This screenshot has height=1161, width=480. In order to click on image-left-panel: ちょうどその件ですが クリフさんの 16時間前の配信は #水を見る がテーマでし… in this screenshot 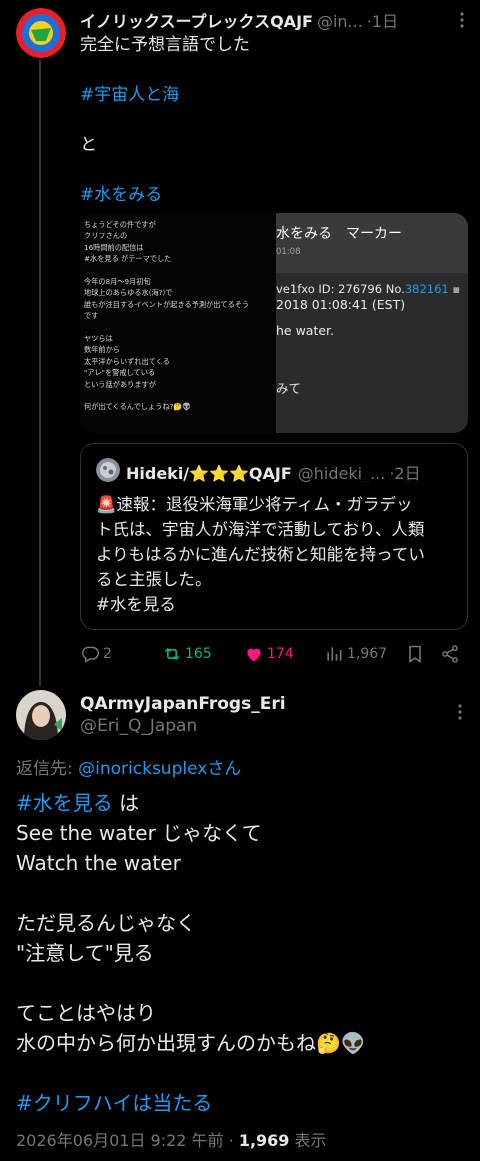, I will do `click(178, 323)`.